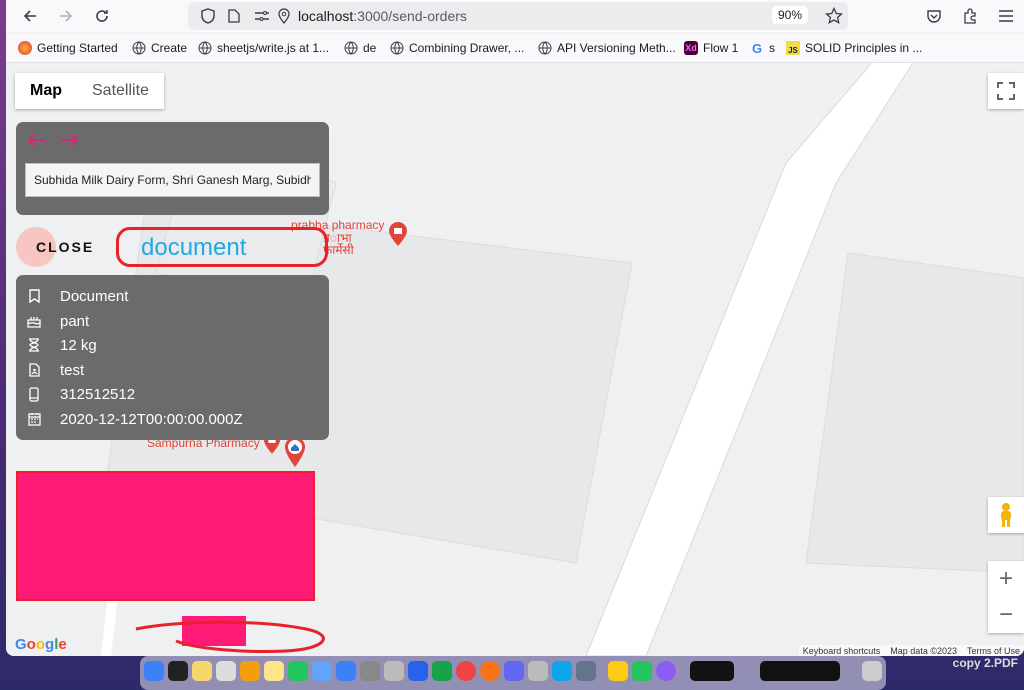 The width and height of the screenshot is (1024, 690). Describe the element at coordinates (169, 48) in the screenshot. I see `bookmark-label: Create` at that location.